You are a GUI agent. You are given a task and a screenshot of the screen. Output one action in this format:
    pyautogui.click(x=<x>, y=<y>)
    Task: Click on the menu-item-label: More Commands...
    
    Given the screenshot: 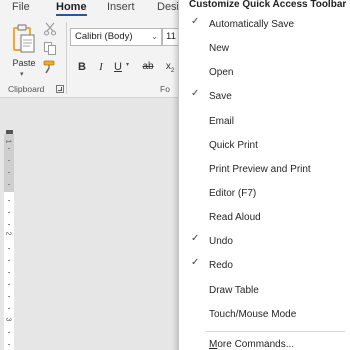 What is the action you would take?
    pyautogui.click(x=251, y=344)
    